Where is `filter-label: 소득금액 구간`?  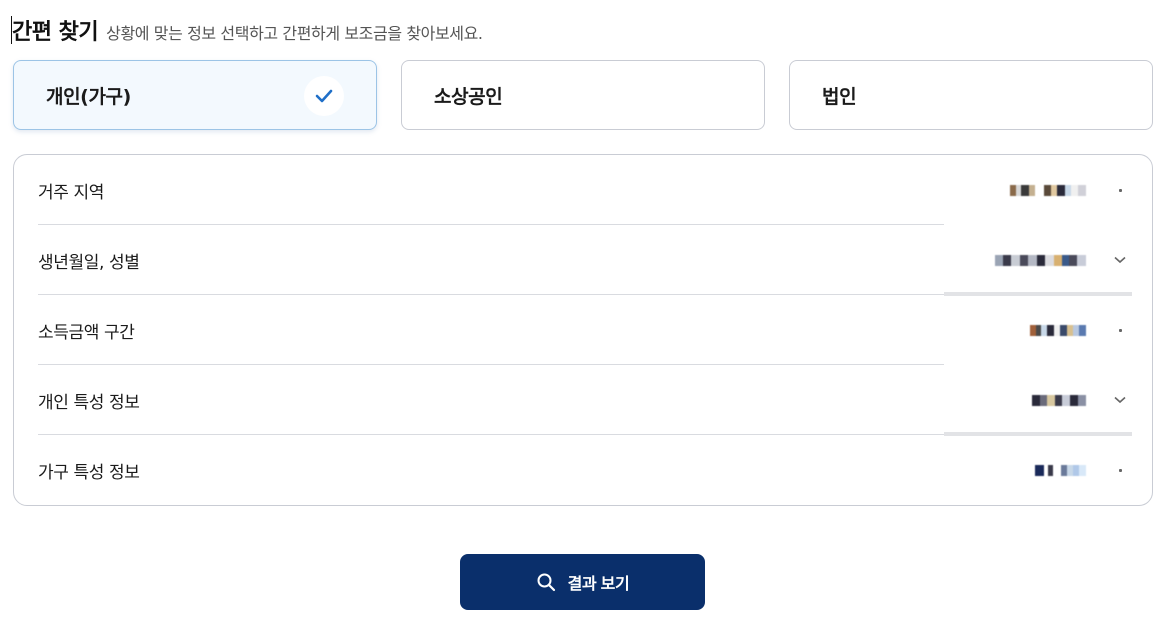
filter-label: 소득금액 구간 is located at coordinates (86, 332).